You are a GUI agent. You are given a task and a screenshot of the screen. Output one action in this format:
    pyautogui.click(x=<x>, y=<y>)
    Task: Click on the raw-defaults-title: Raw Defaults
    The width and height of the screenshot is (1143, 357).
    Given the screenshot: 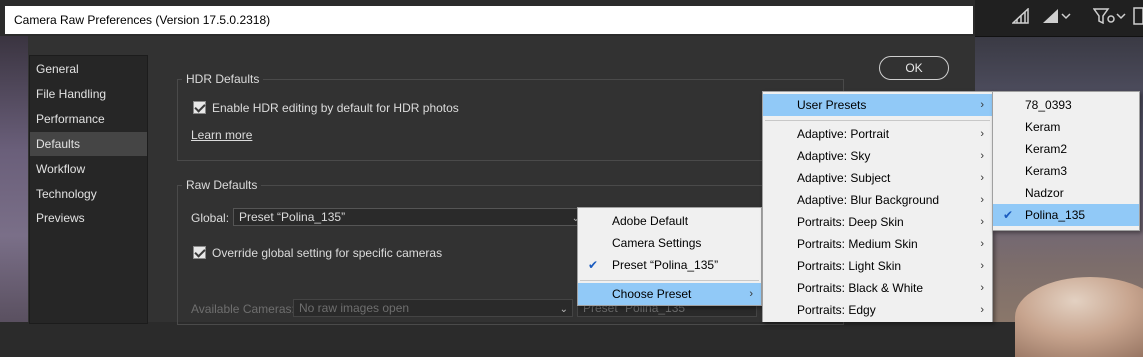 What is the action you would take?
    pyautogui.click(x=222, y=185)
    